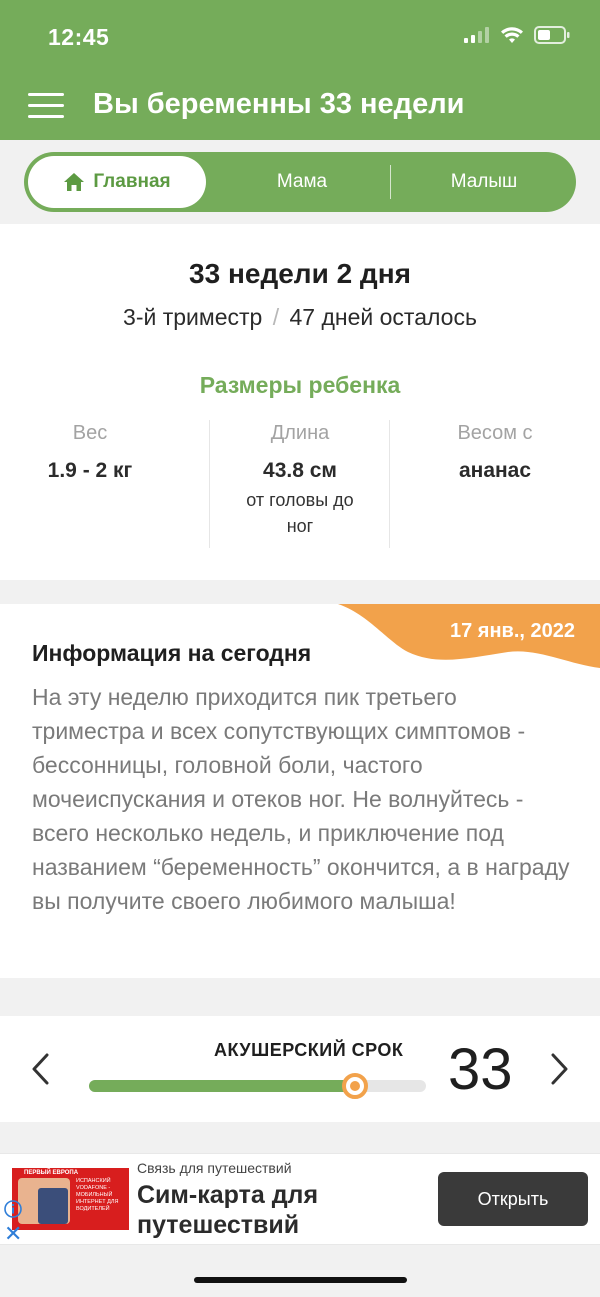 The height and width of the screenshot is (1297, 600). Describe the element at coordinates (132, 181) in the screenshot. I see `tab-home-label: Главная` at that location.